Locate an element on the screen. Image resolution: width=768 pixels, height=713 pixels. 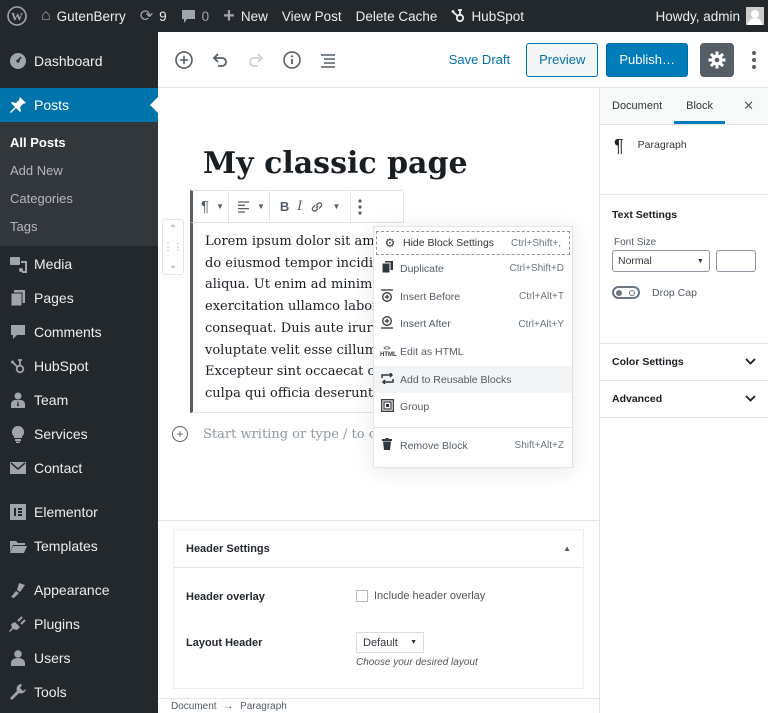
close-settings-button: ✕ is located at coordinates (748, 106).